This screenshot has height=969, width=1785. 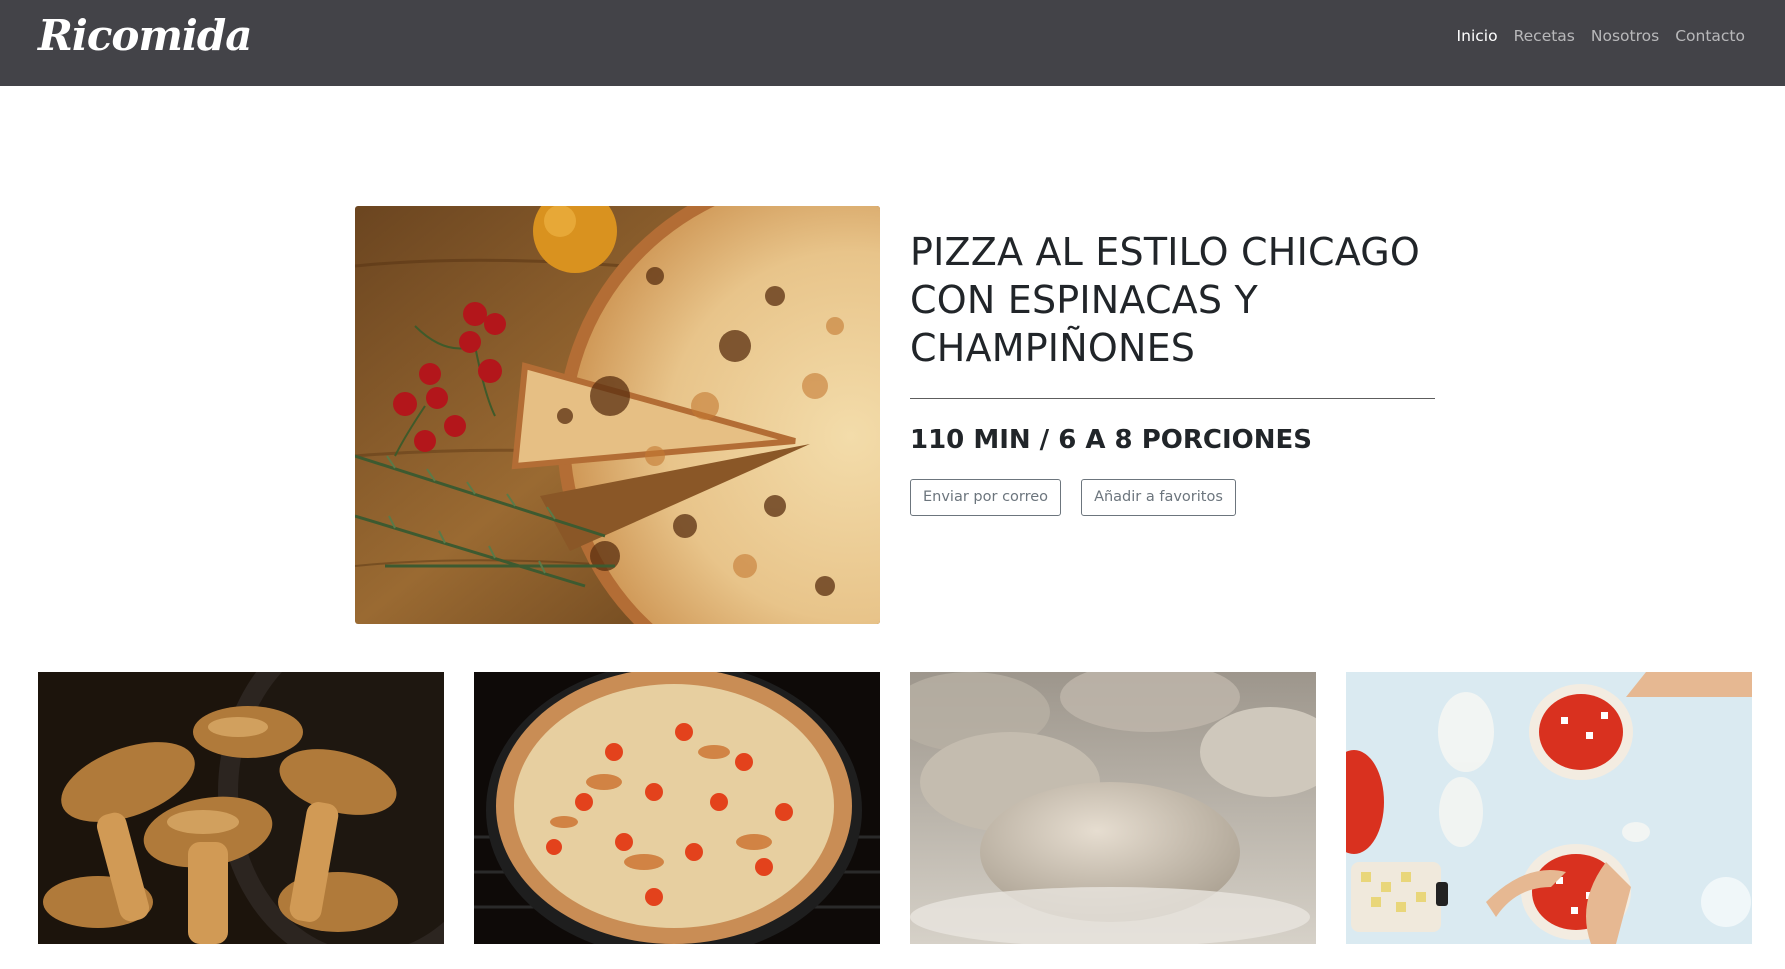 I want to click on divider, so click(x=1172, y=398).